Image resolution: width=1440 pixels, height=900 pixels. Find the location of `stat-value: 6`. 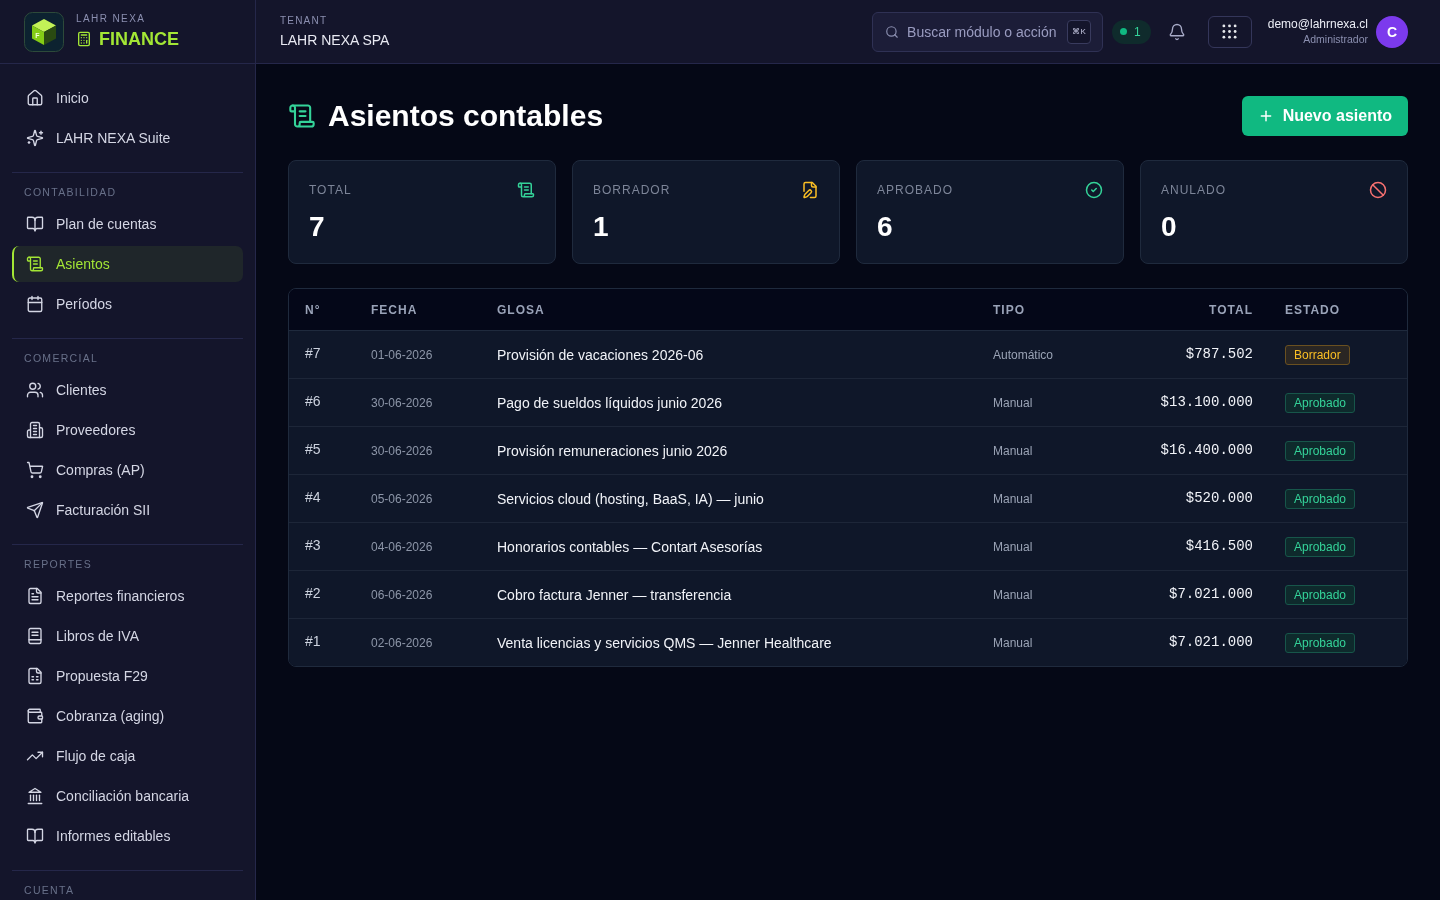

stat-value: 6 is located at coordinates (885, 227).